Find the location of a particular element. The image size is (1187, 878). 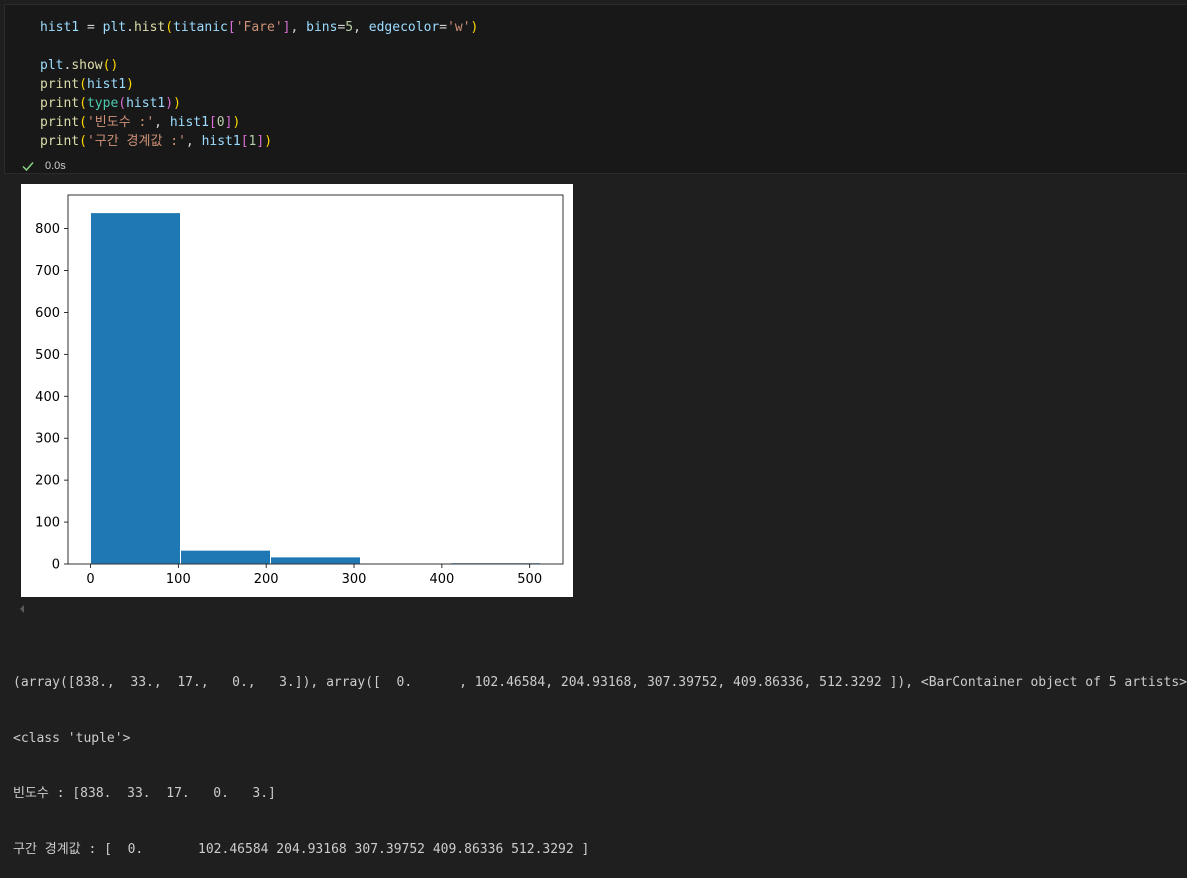

y-tick-label: 400 is located at coordinates (47, 397).